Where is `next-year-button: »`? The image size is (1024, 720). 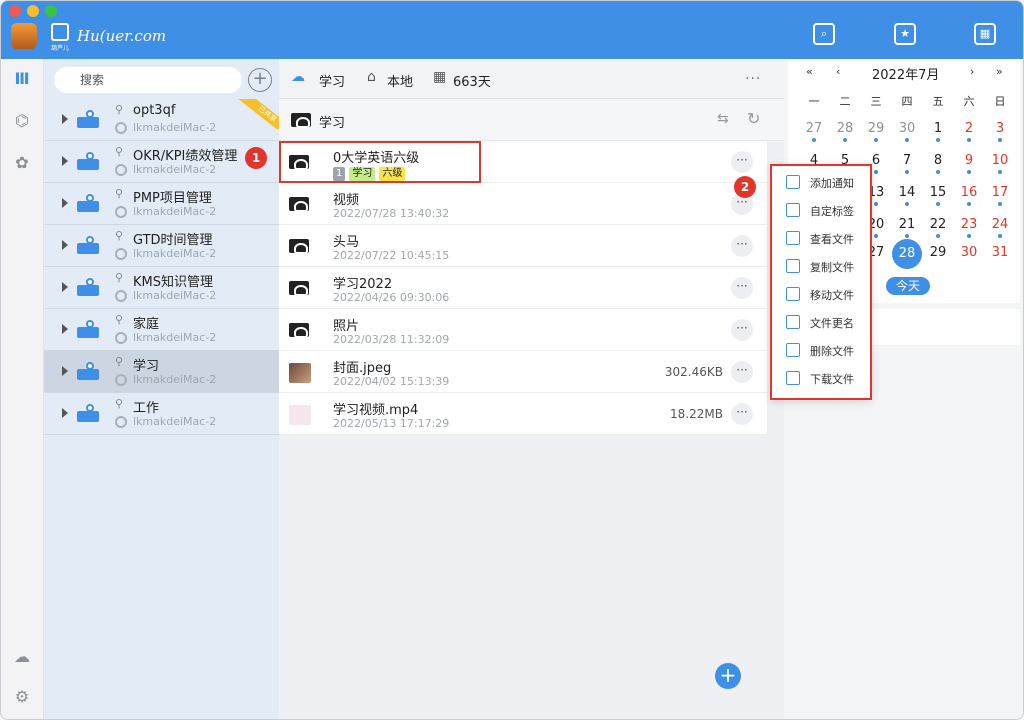
next-year-button: » is located at coordinates (999, 71).